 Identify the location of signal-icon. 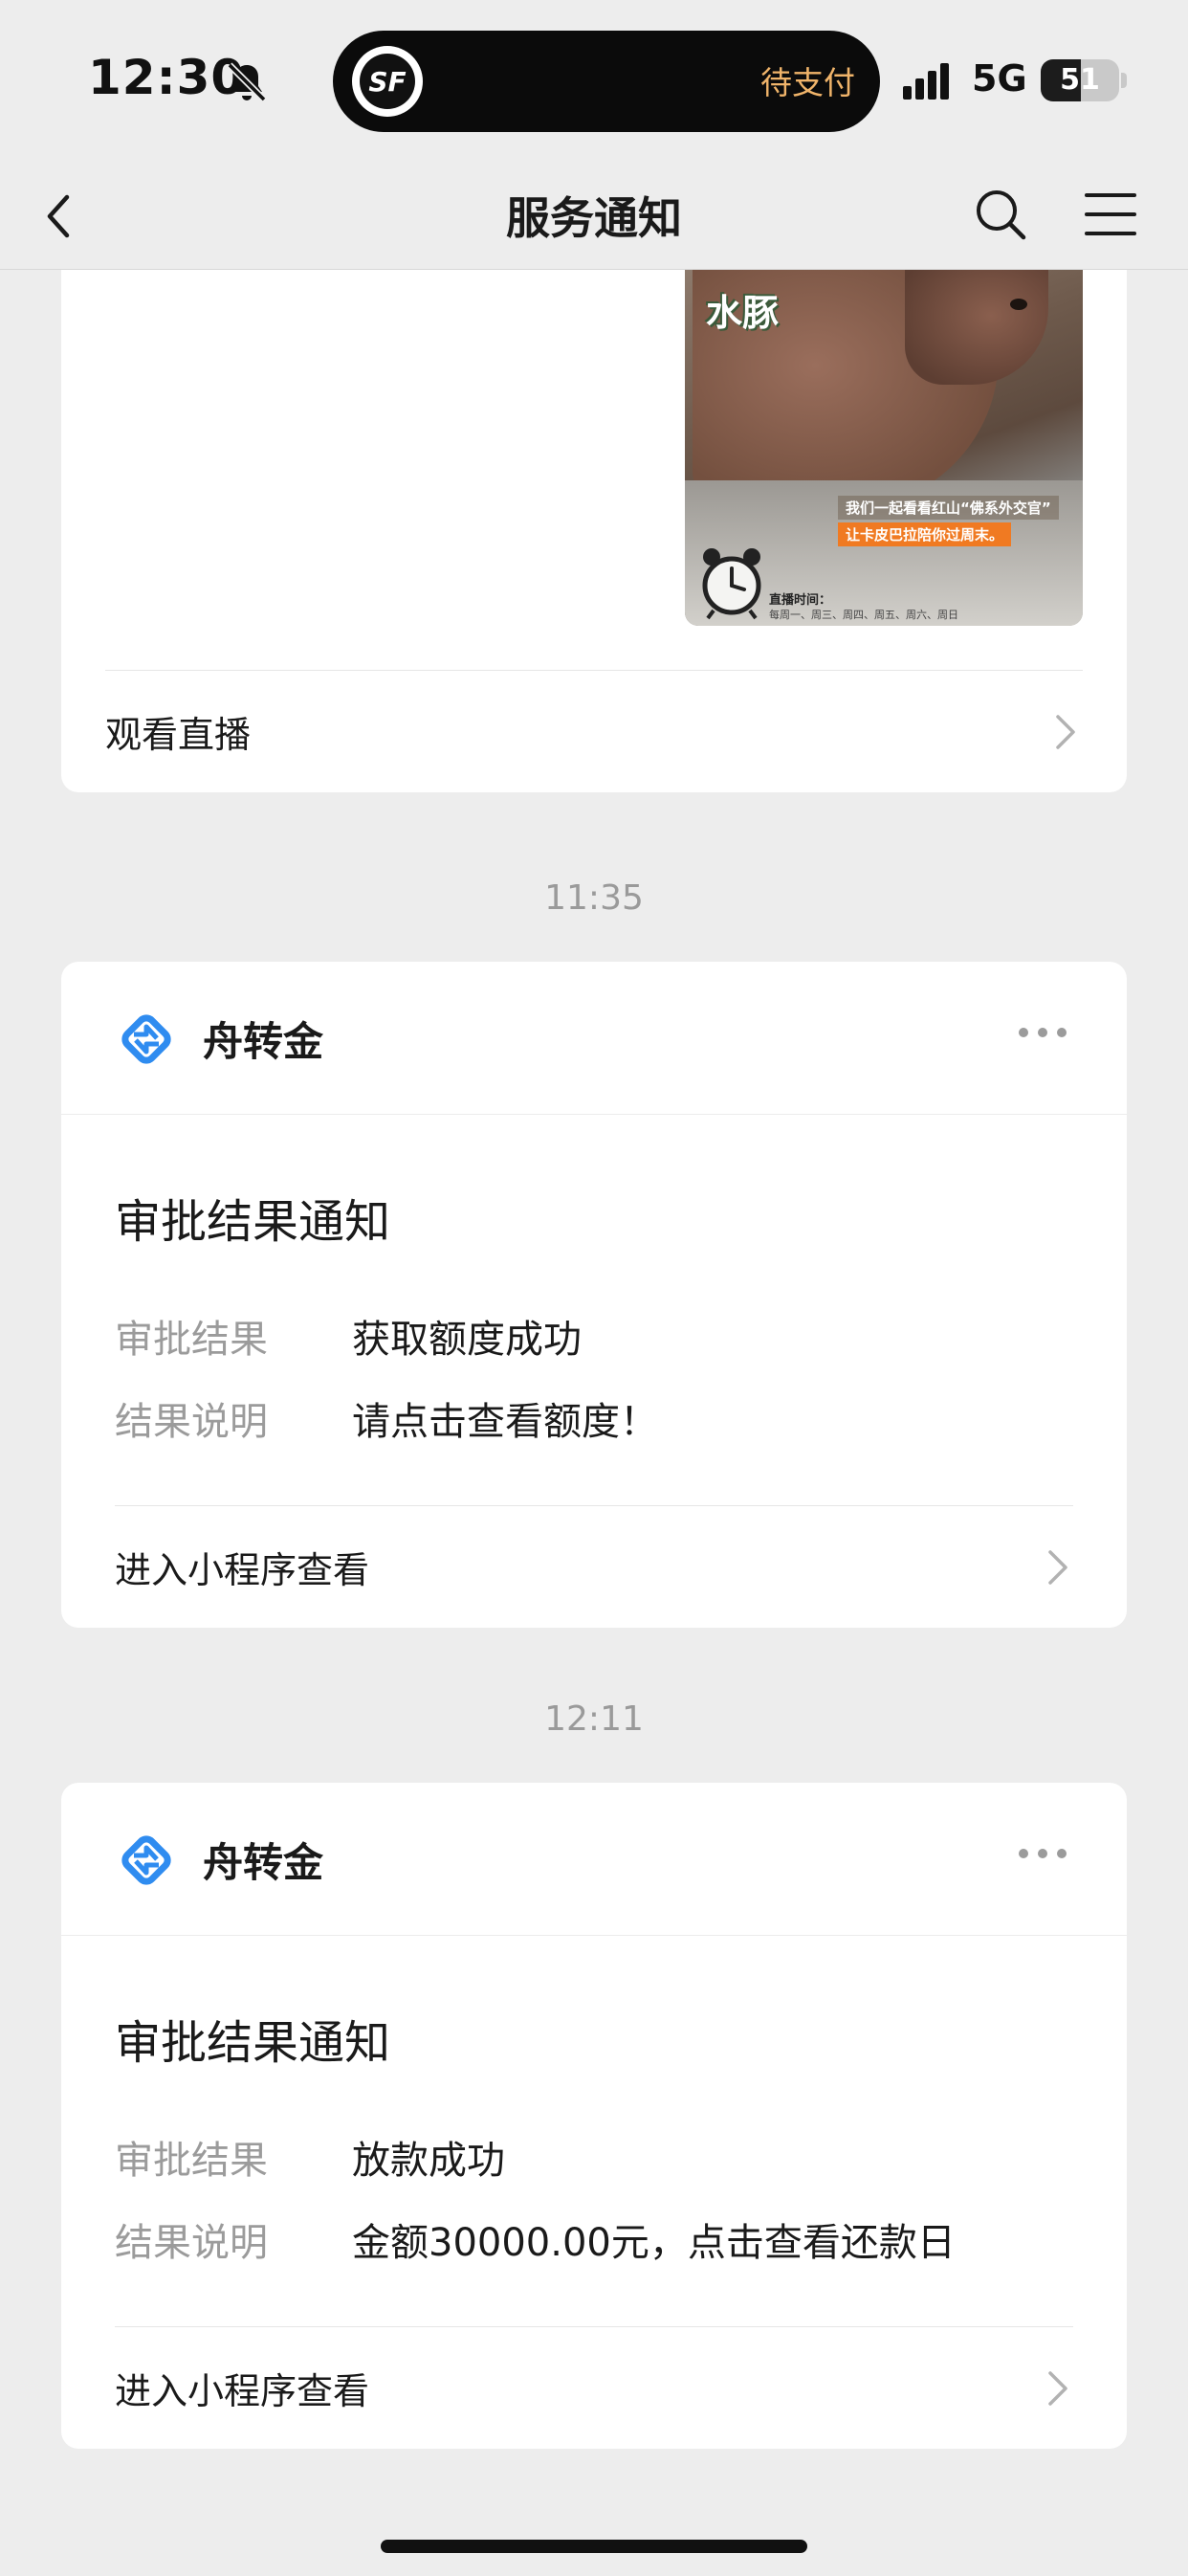
(926, 81).